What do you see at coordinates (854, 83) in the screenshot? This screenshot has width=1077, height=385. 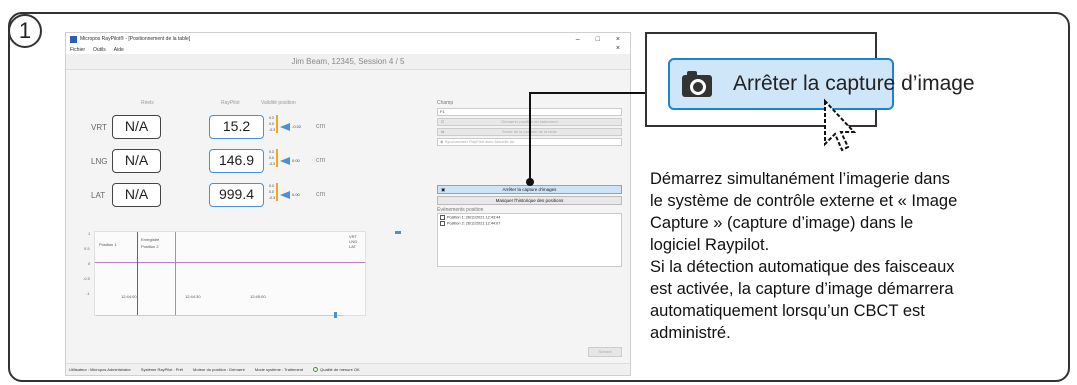 I see `callout-button-label: Arrêter la capture d’image` at bounding box center [854, 83].